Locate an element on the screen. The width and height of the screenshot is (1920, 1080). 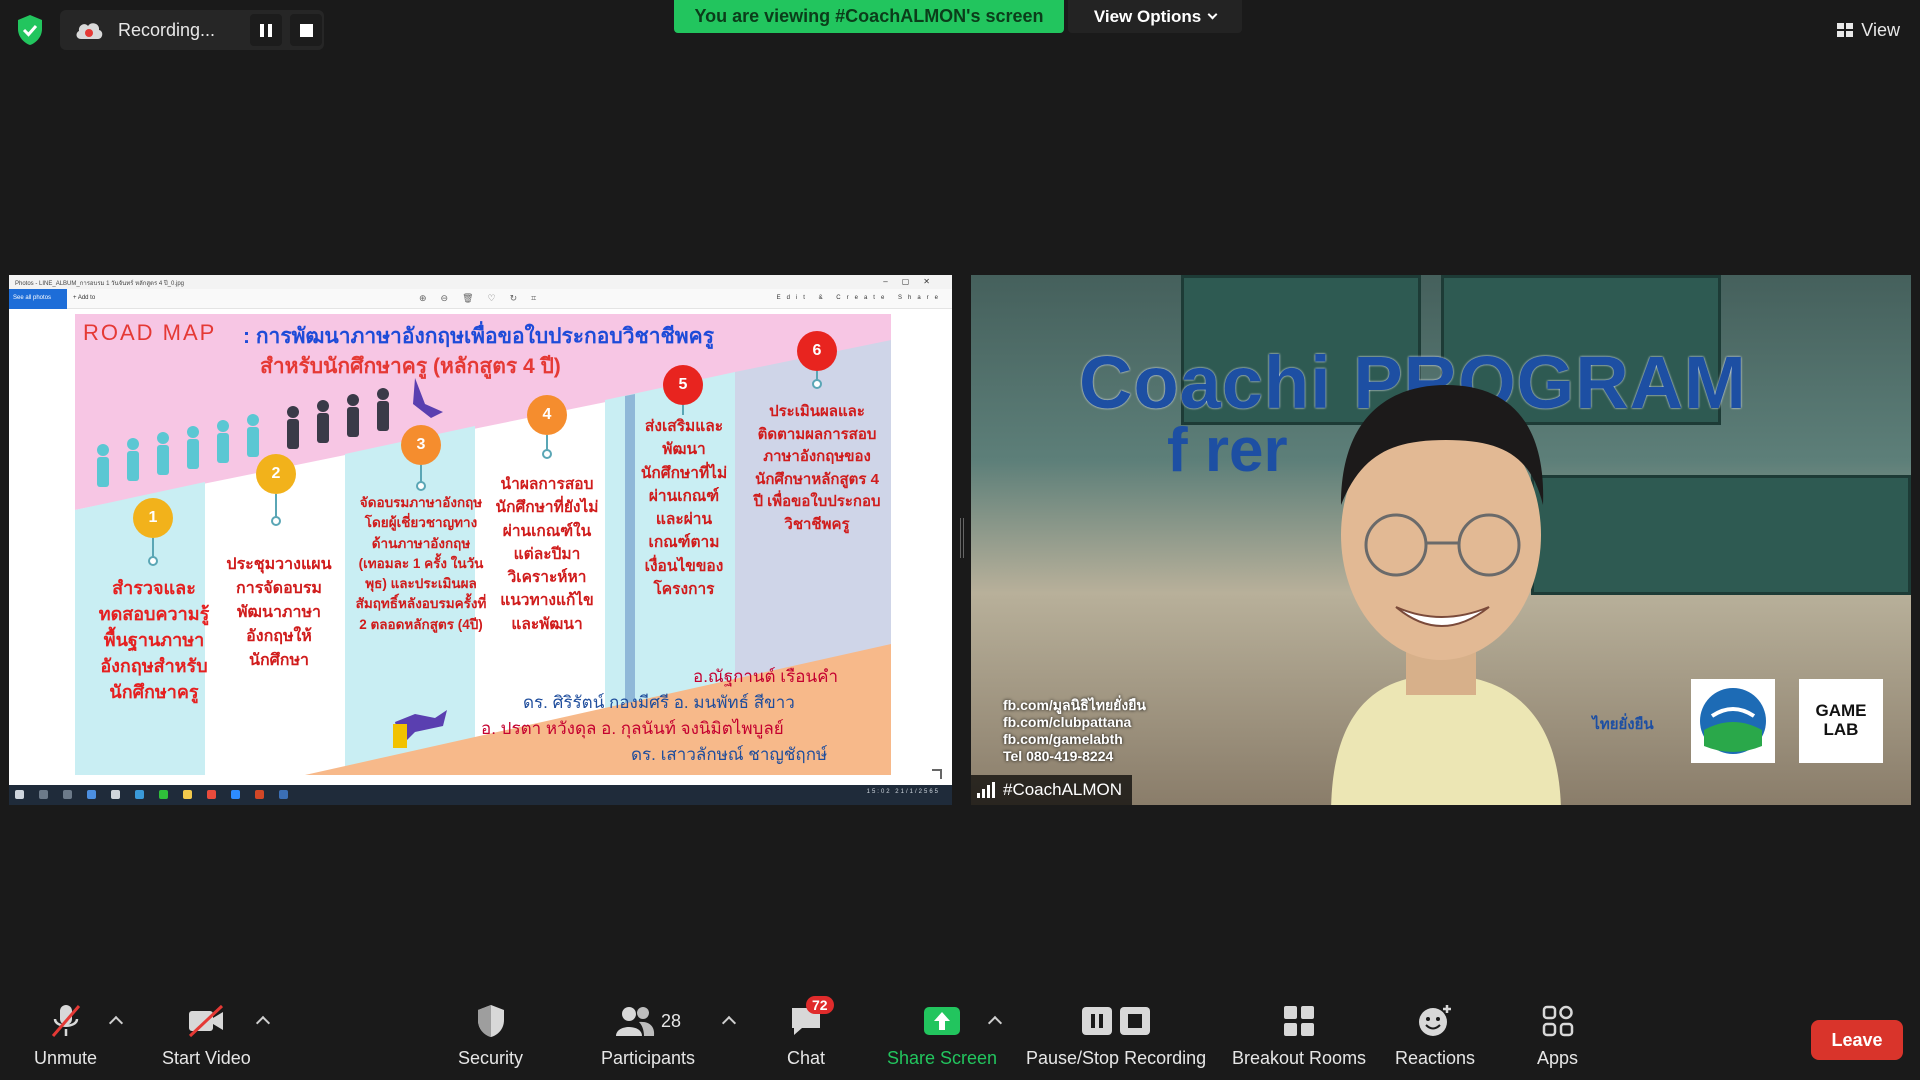
step-6-marker: 6 is located at coordinates (817, 351).